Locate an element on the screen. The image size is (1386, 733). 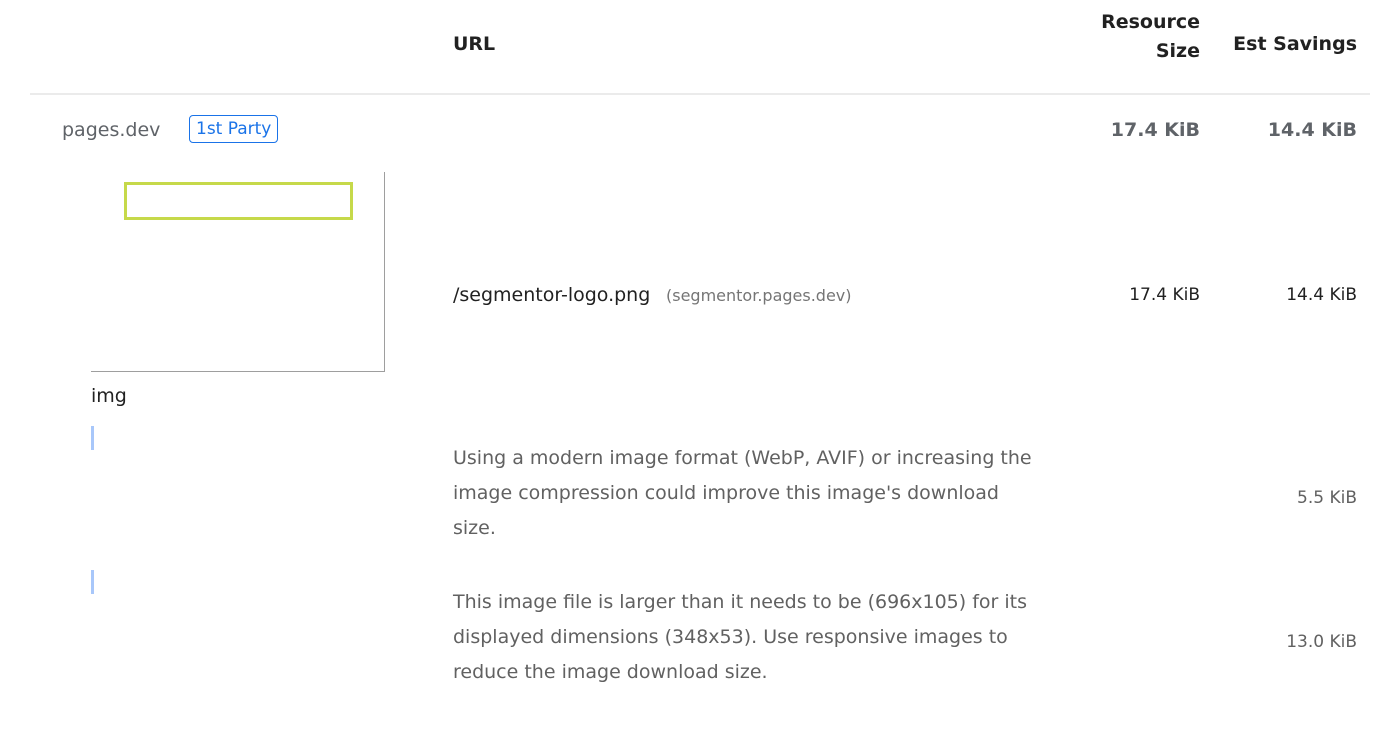
sub-item-est-savings: 5.5 KiB is located at coordinates (1327, 498).